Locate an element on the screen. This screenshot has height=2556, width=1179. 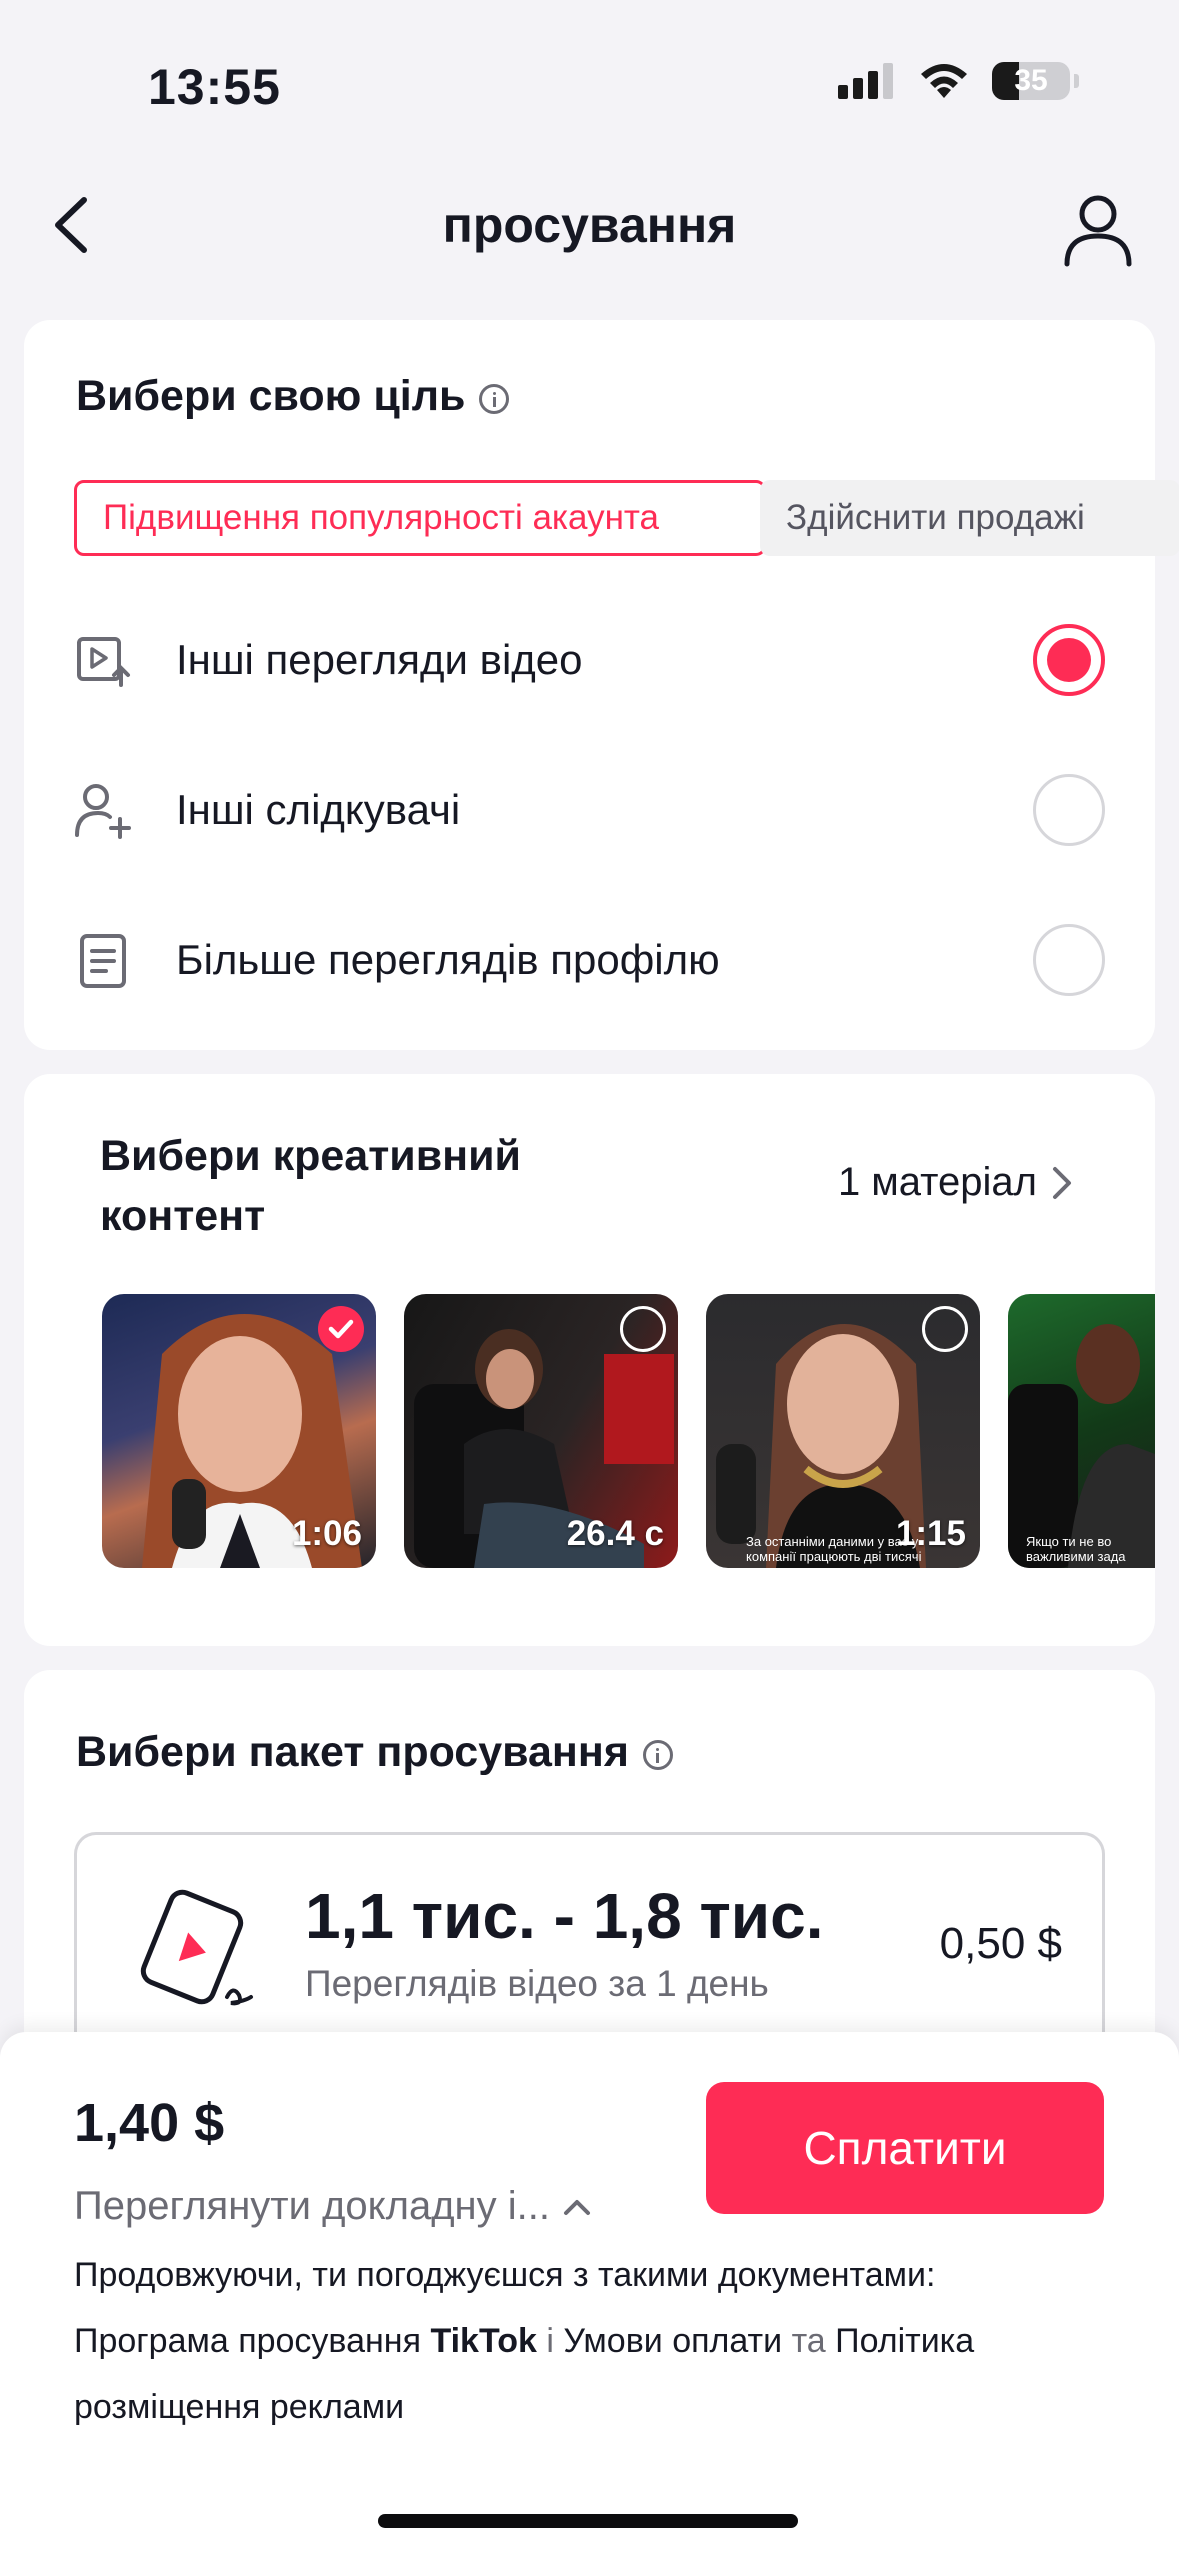
chevron-up-icon is located at coordinates (576, 2207).